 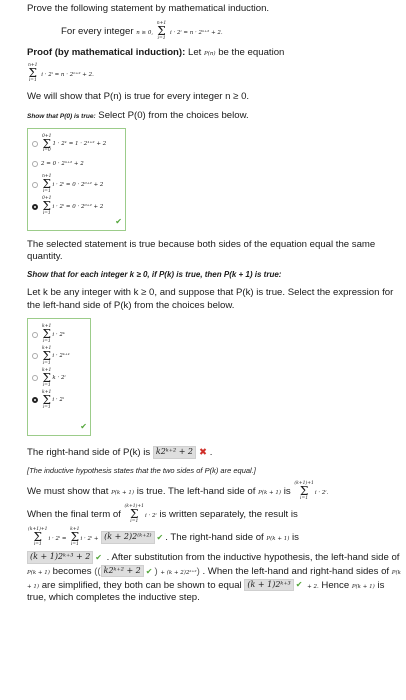 I want to click on choice-option: k+1 Σi=1 i · 2ᵏ, so click(x=59, y=334).